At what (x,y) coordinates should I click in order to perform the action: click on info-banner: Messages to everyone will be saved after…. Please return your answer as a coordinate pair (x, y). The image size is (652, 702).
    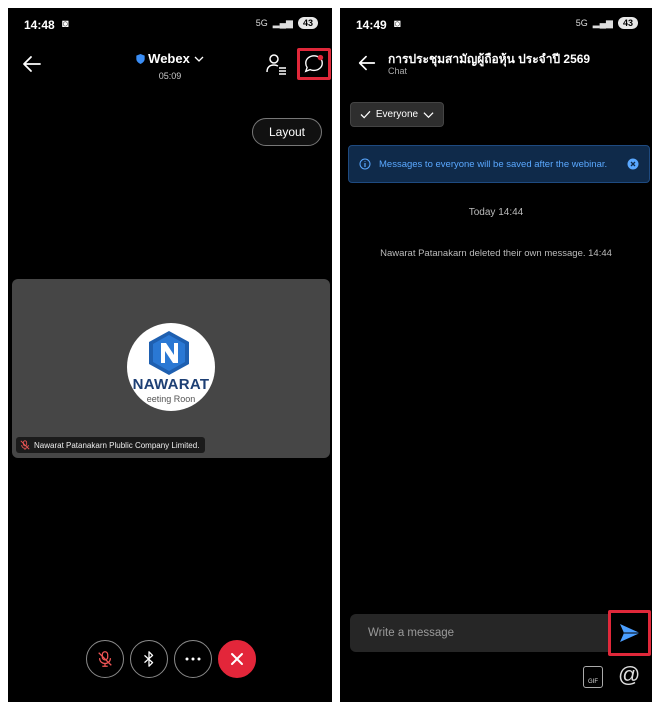
    Looking at the image, I should click on (499, 164).